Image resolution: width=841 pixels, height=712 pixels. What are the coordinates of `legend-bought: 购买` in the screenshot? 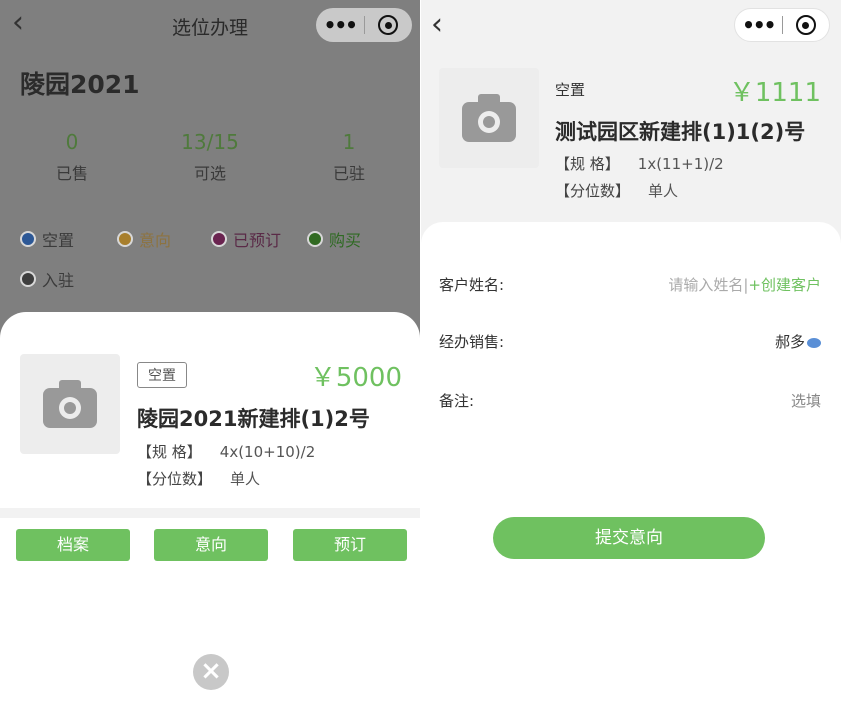 It's located at (334, 239).